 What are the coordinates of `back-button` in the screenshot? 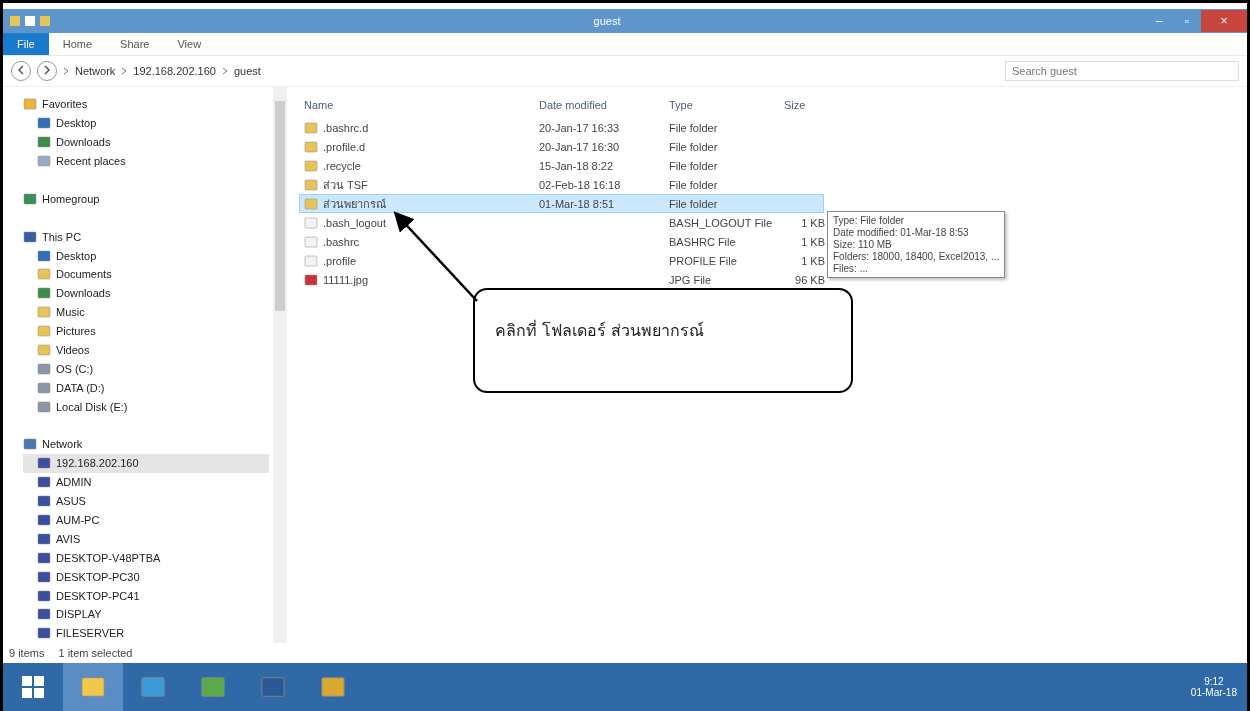 It's located at (21, 71).